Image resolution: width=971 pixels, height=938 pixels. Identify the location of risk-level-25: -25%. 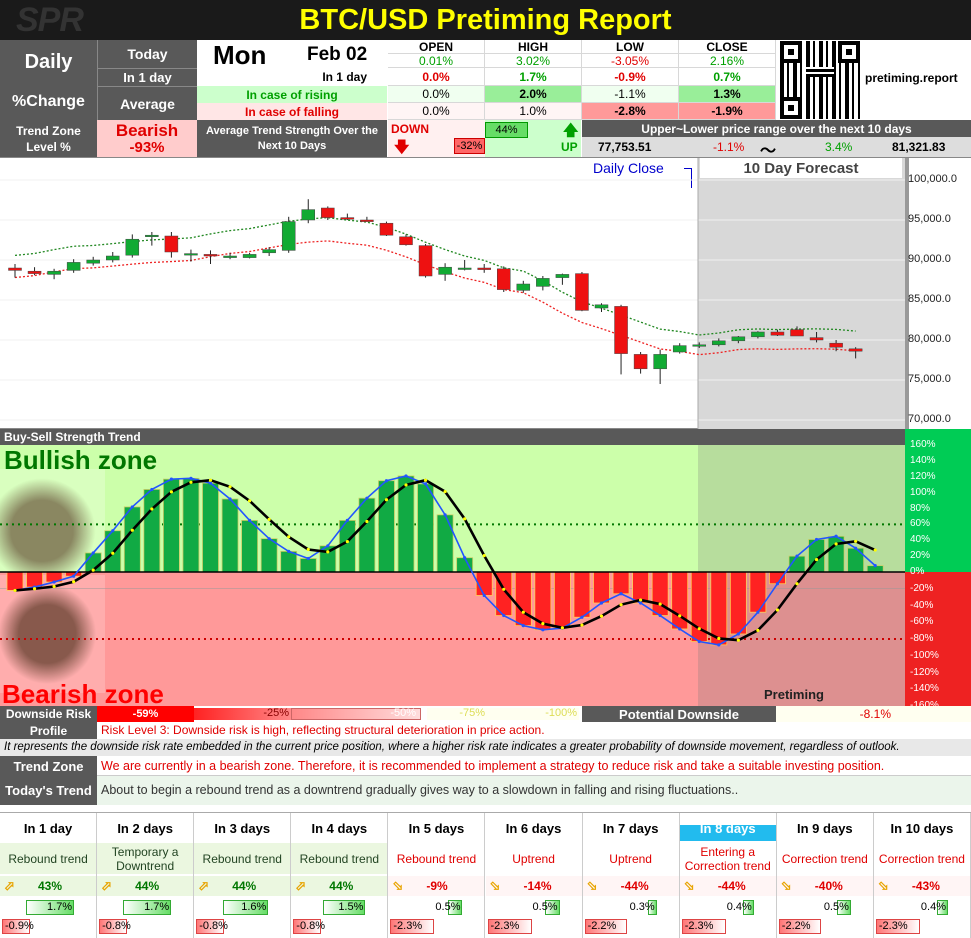
(242, 713).